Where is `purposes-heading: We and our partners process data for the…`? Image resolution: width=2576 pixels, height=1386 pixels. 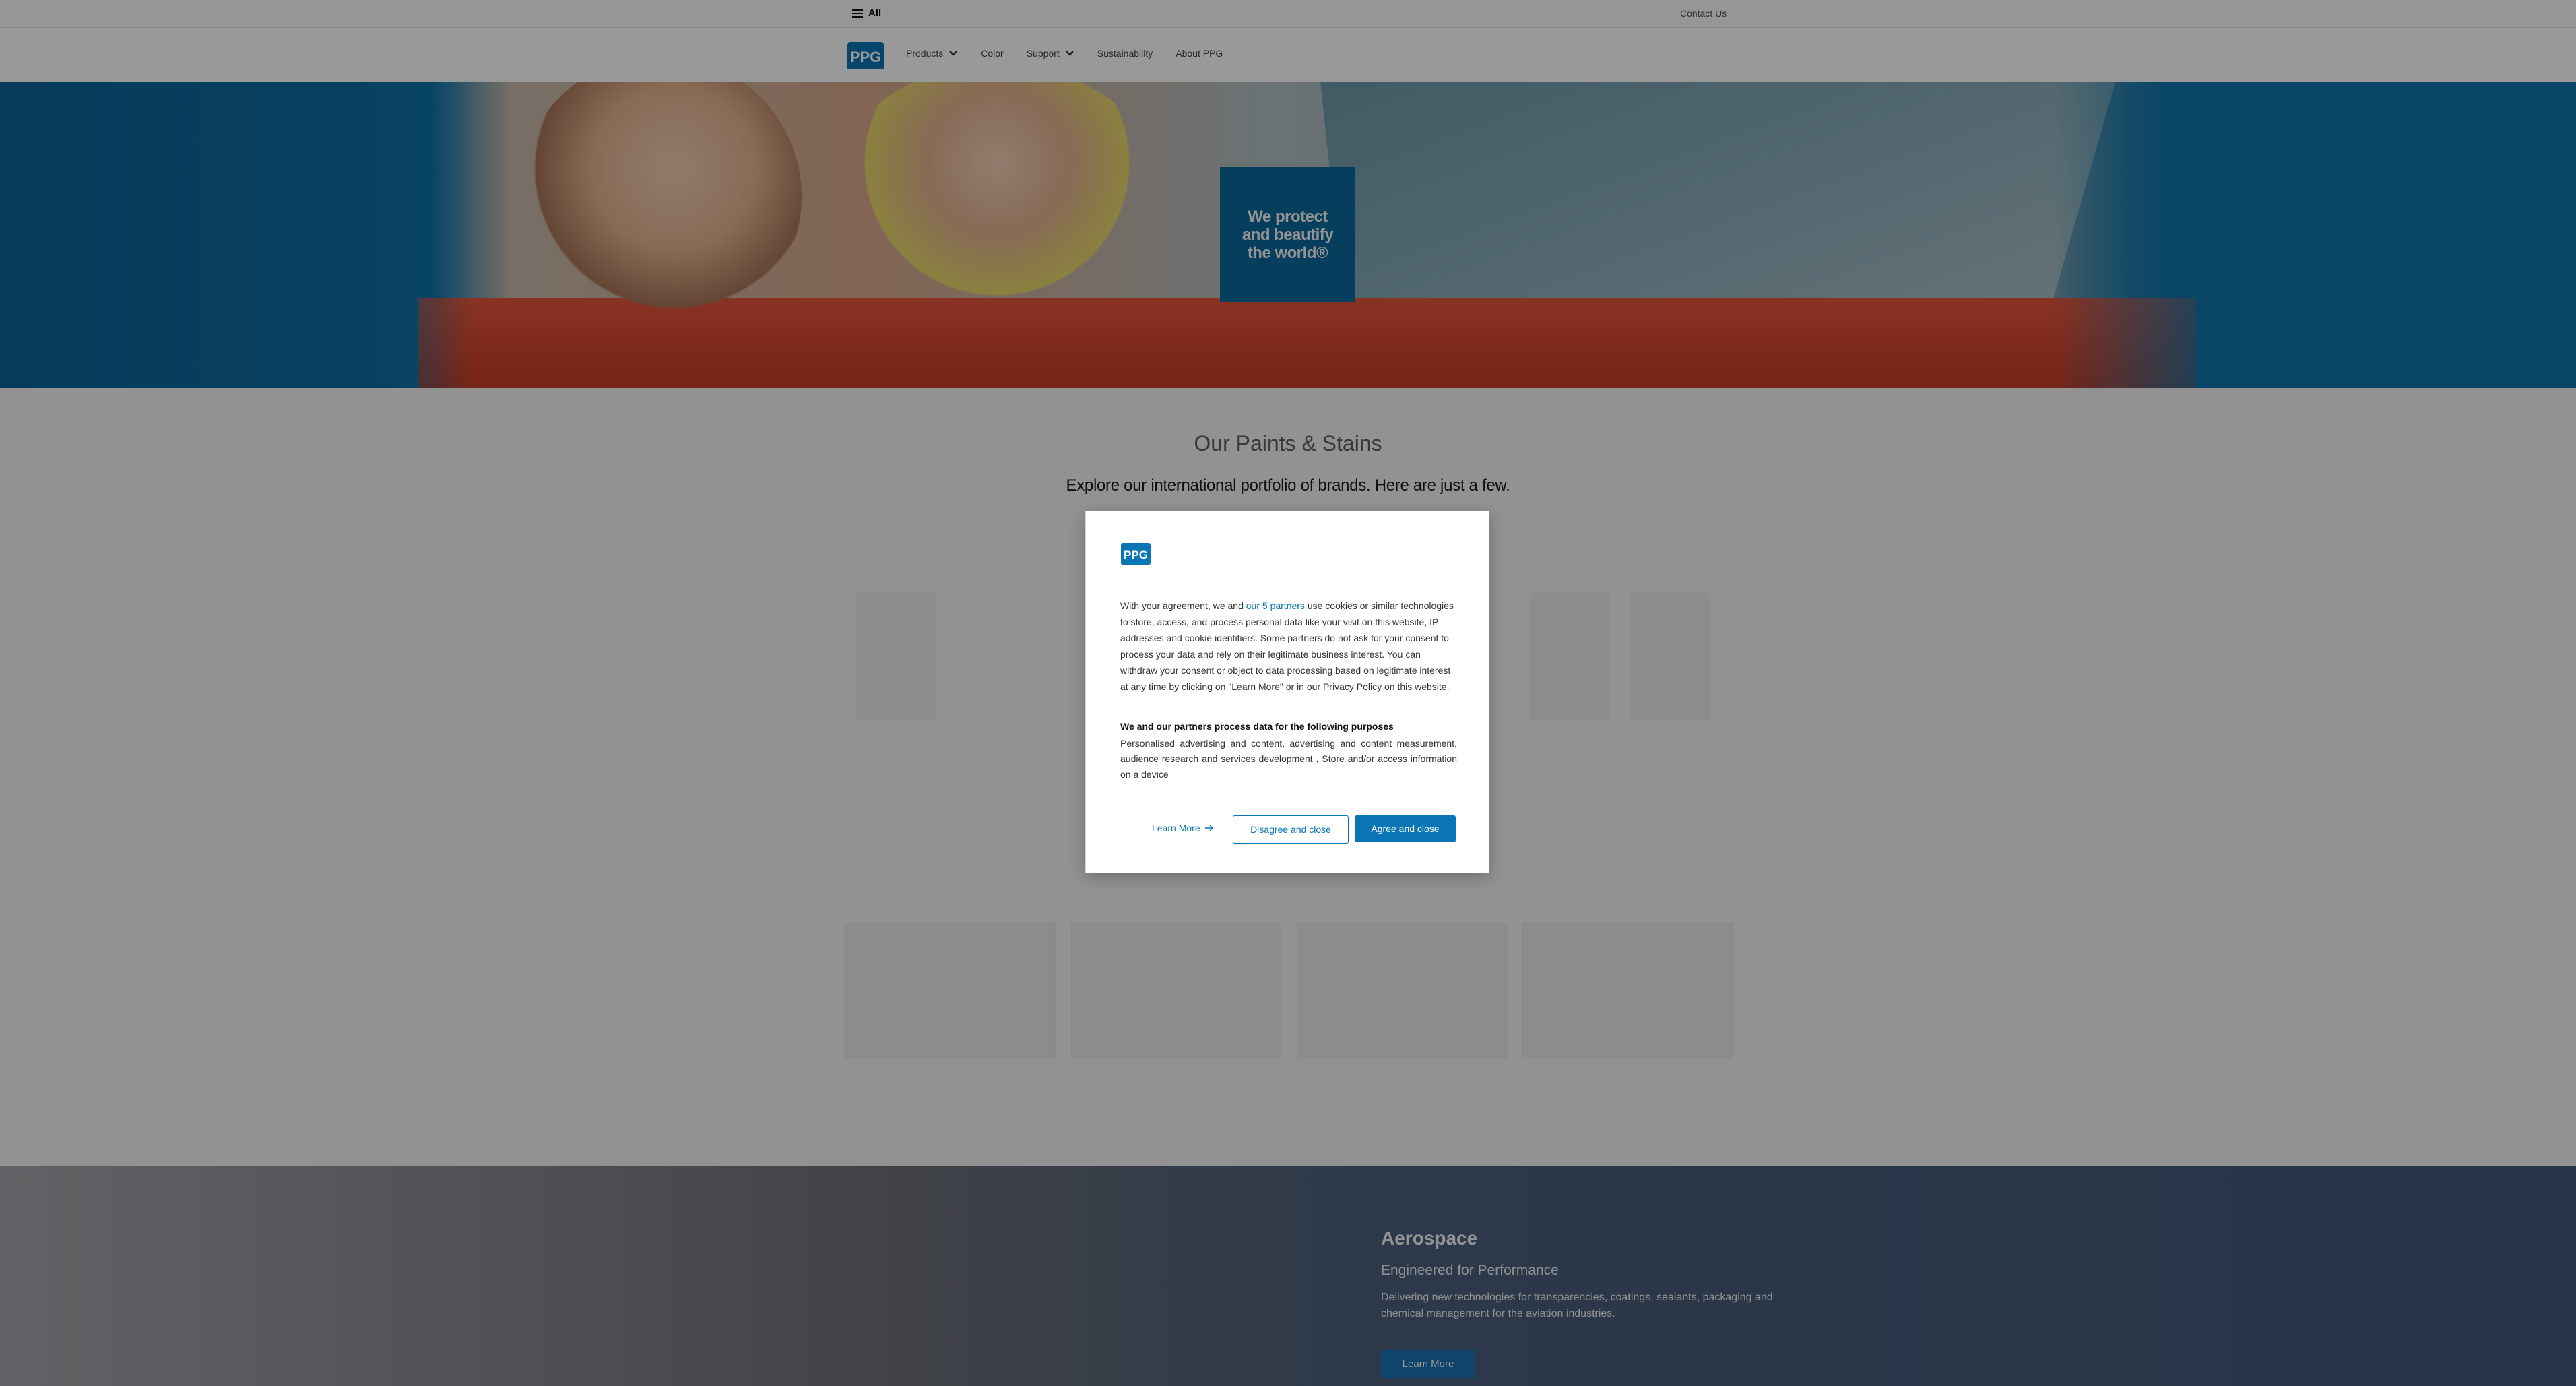 purposes-heading: We and our partners process data for the… is located at coordinates (1257, 726).